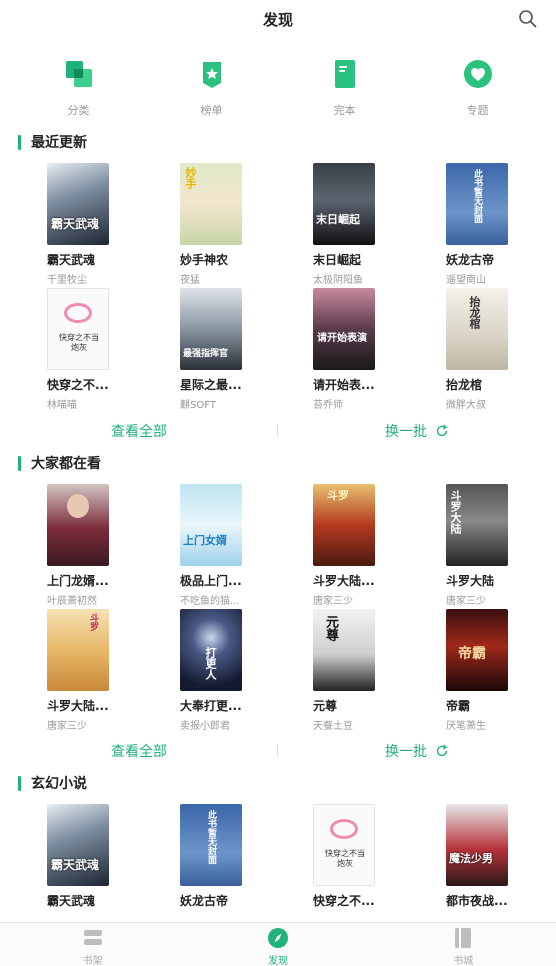 The width and height of the screenshot is (556, 966). What do you see at coordinates (78, 89) in the screenshot?
I see `category-classify: 分类` at bounding box center [78, 89].